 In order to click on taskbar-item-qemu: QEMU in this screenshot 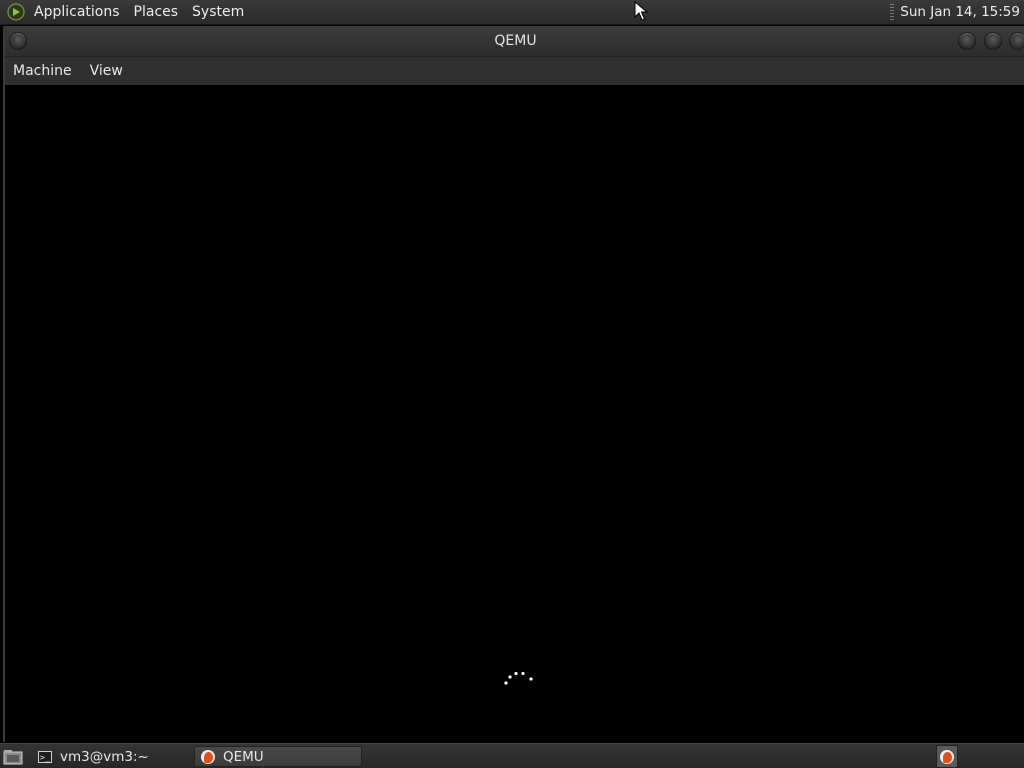, I will do `click(278, 756)`.